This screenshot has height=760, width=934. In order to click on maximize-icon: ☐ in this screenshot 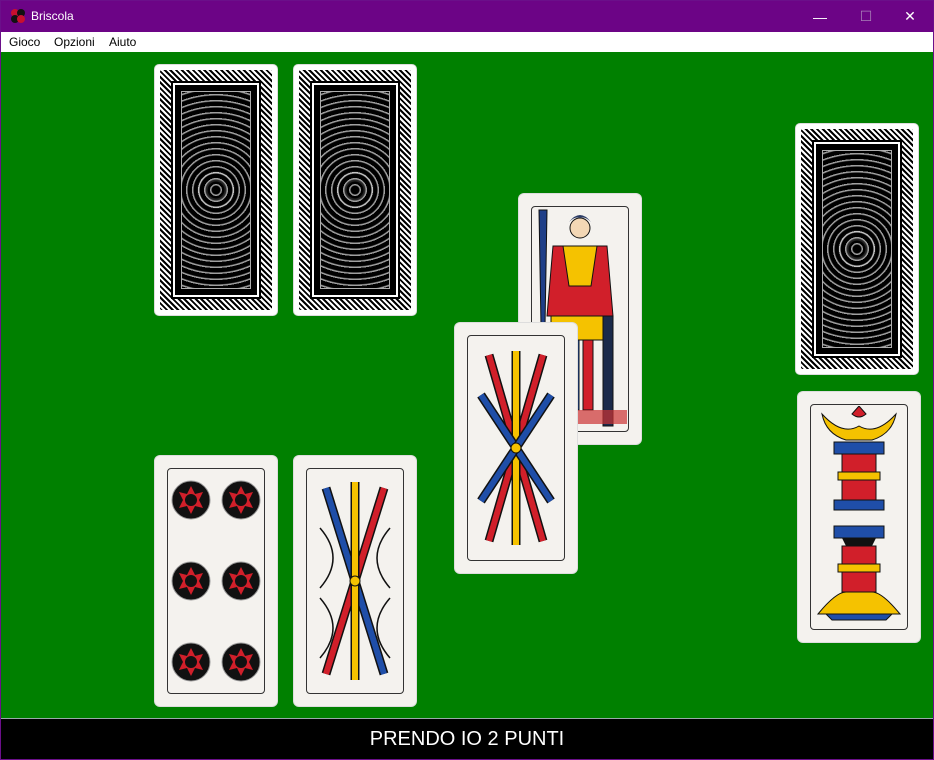, I will do `click(866, 16)`.